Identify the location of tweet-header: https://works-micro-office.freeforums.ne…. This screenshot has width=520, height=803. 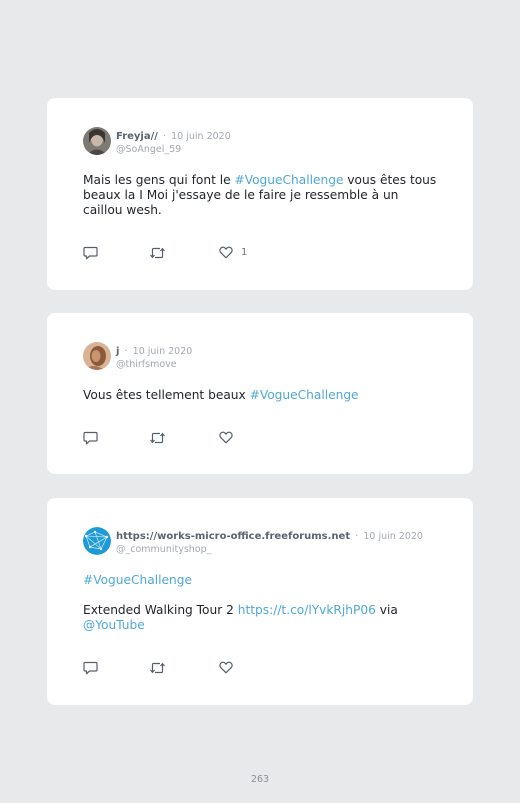
(269, 541).